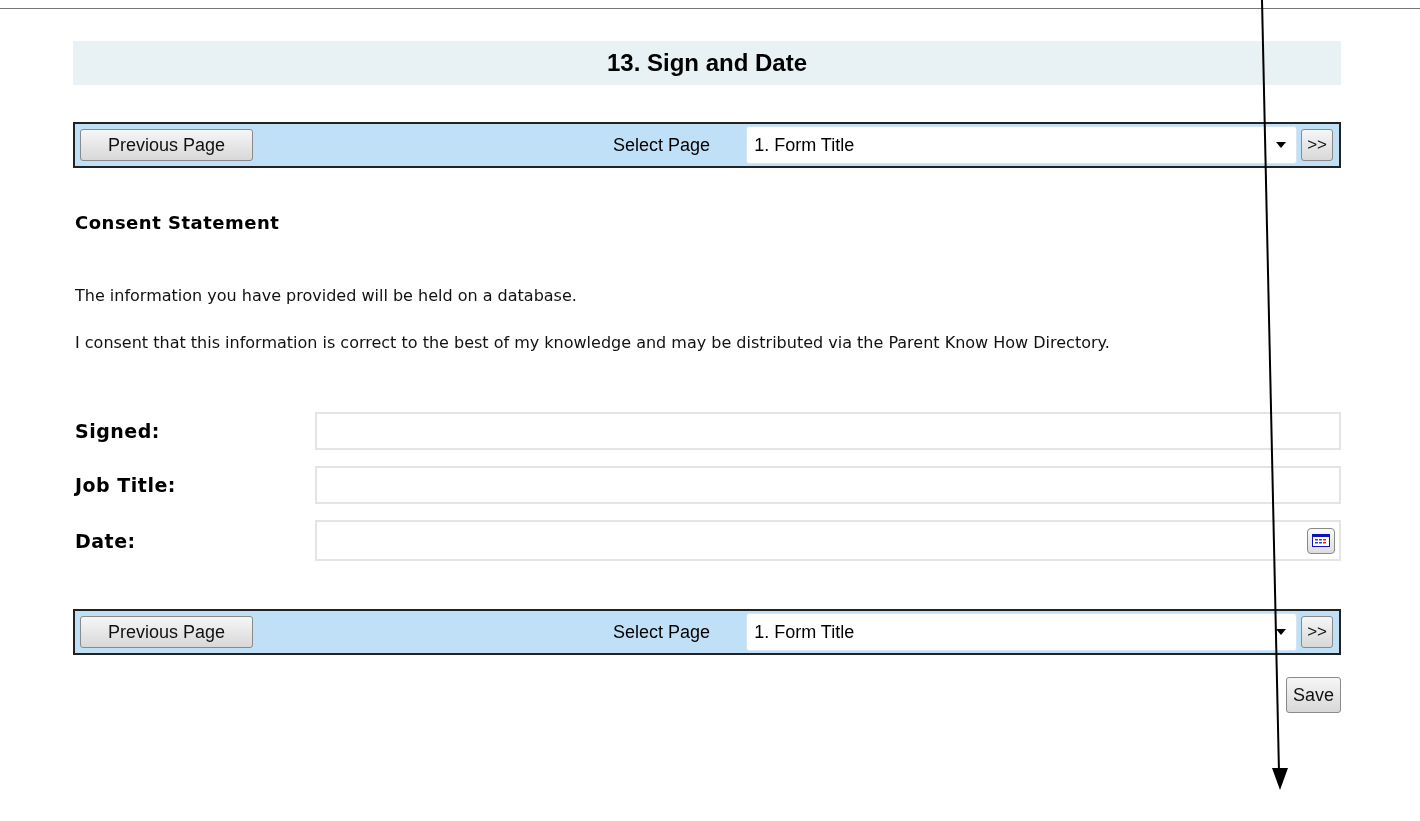  Describe the element at coordinates (592, 343) in the screenshot. I see `paragraph: I consent that this information is correct to the best of my knowledge and may be distributed via the Parent Know How Directory.` at that location.